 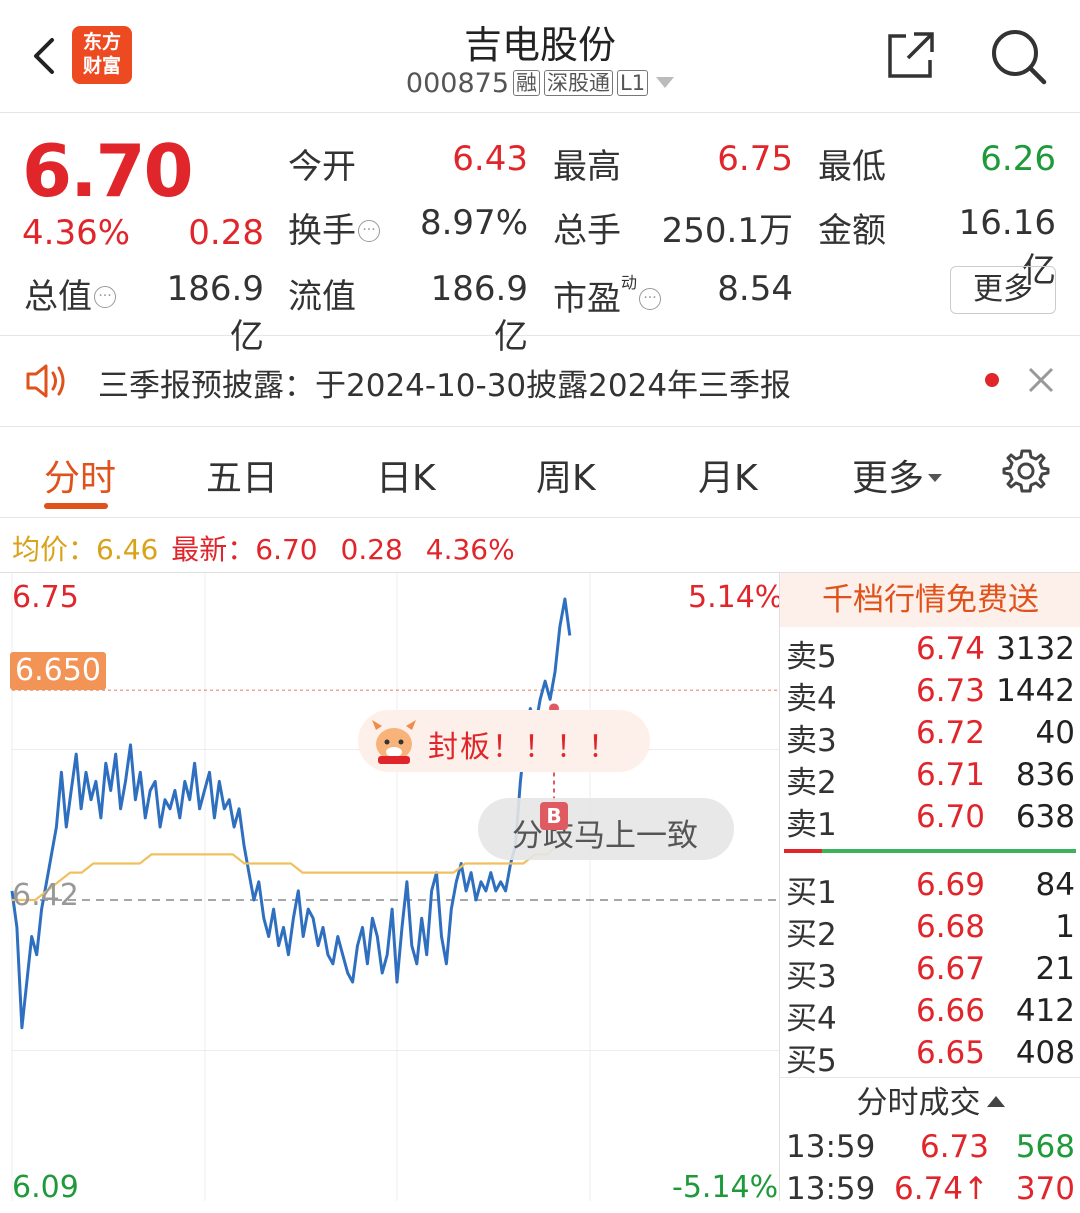 What do you see at coordinates (930, 851) in the screenshot?
I see `bid-ask-ratio-bar` at bounding box center [930, 851].